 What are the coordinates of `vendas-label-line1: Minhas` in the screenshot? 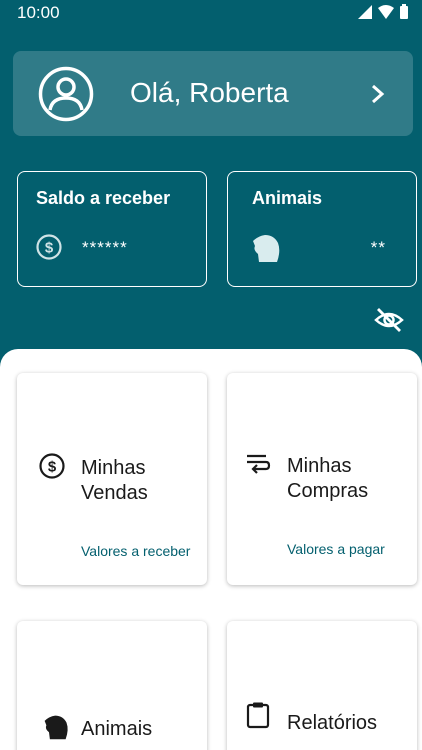 It's located at (113, 468).